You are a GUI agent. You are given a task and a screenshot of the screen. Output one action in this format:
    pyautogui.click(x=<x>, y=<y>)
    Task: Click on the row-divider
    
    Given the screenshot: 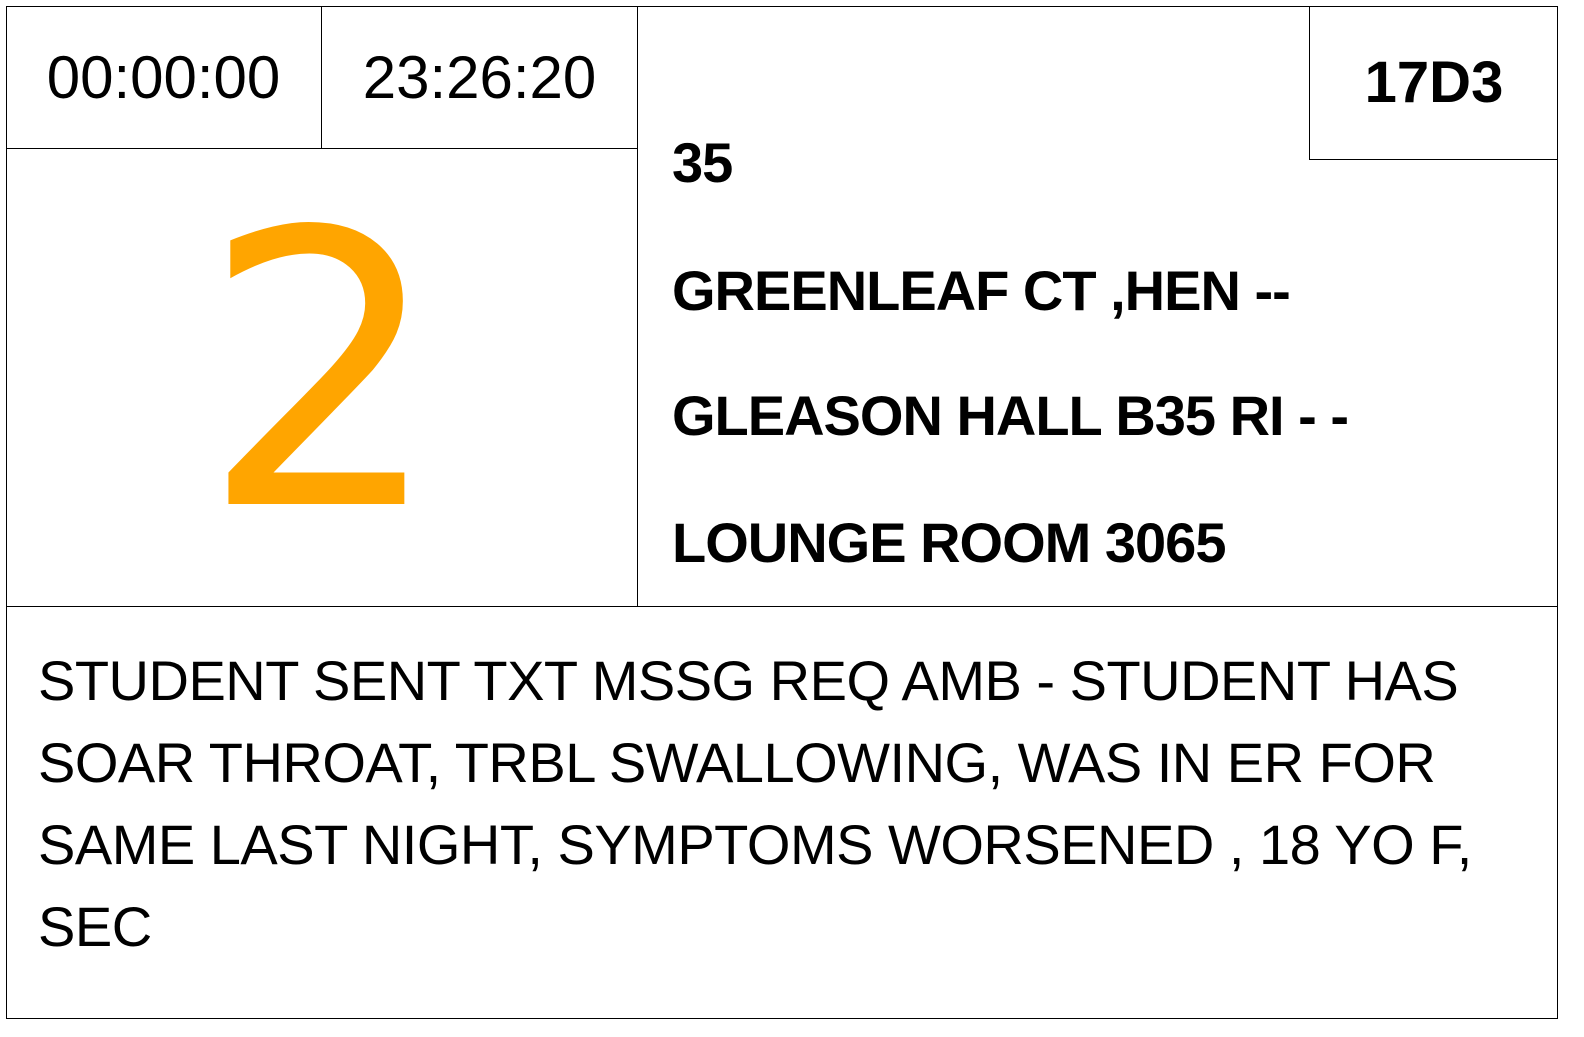 What is the action you would take?
    pyautogui.click(x=782, y=606)
    